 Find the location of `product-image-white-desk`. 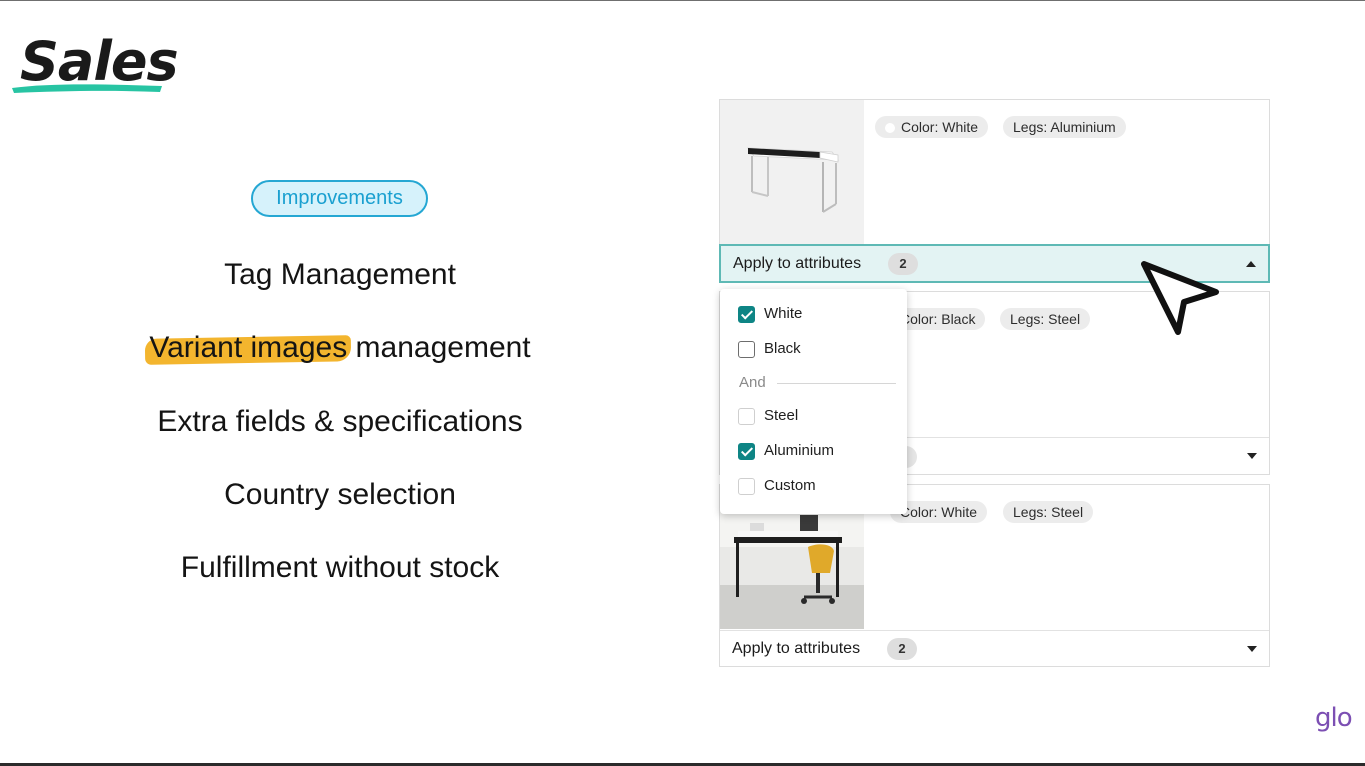

product-image-white-desk is located at coordinates (792, 172).